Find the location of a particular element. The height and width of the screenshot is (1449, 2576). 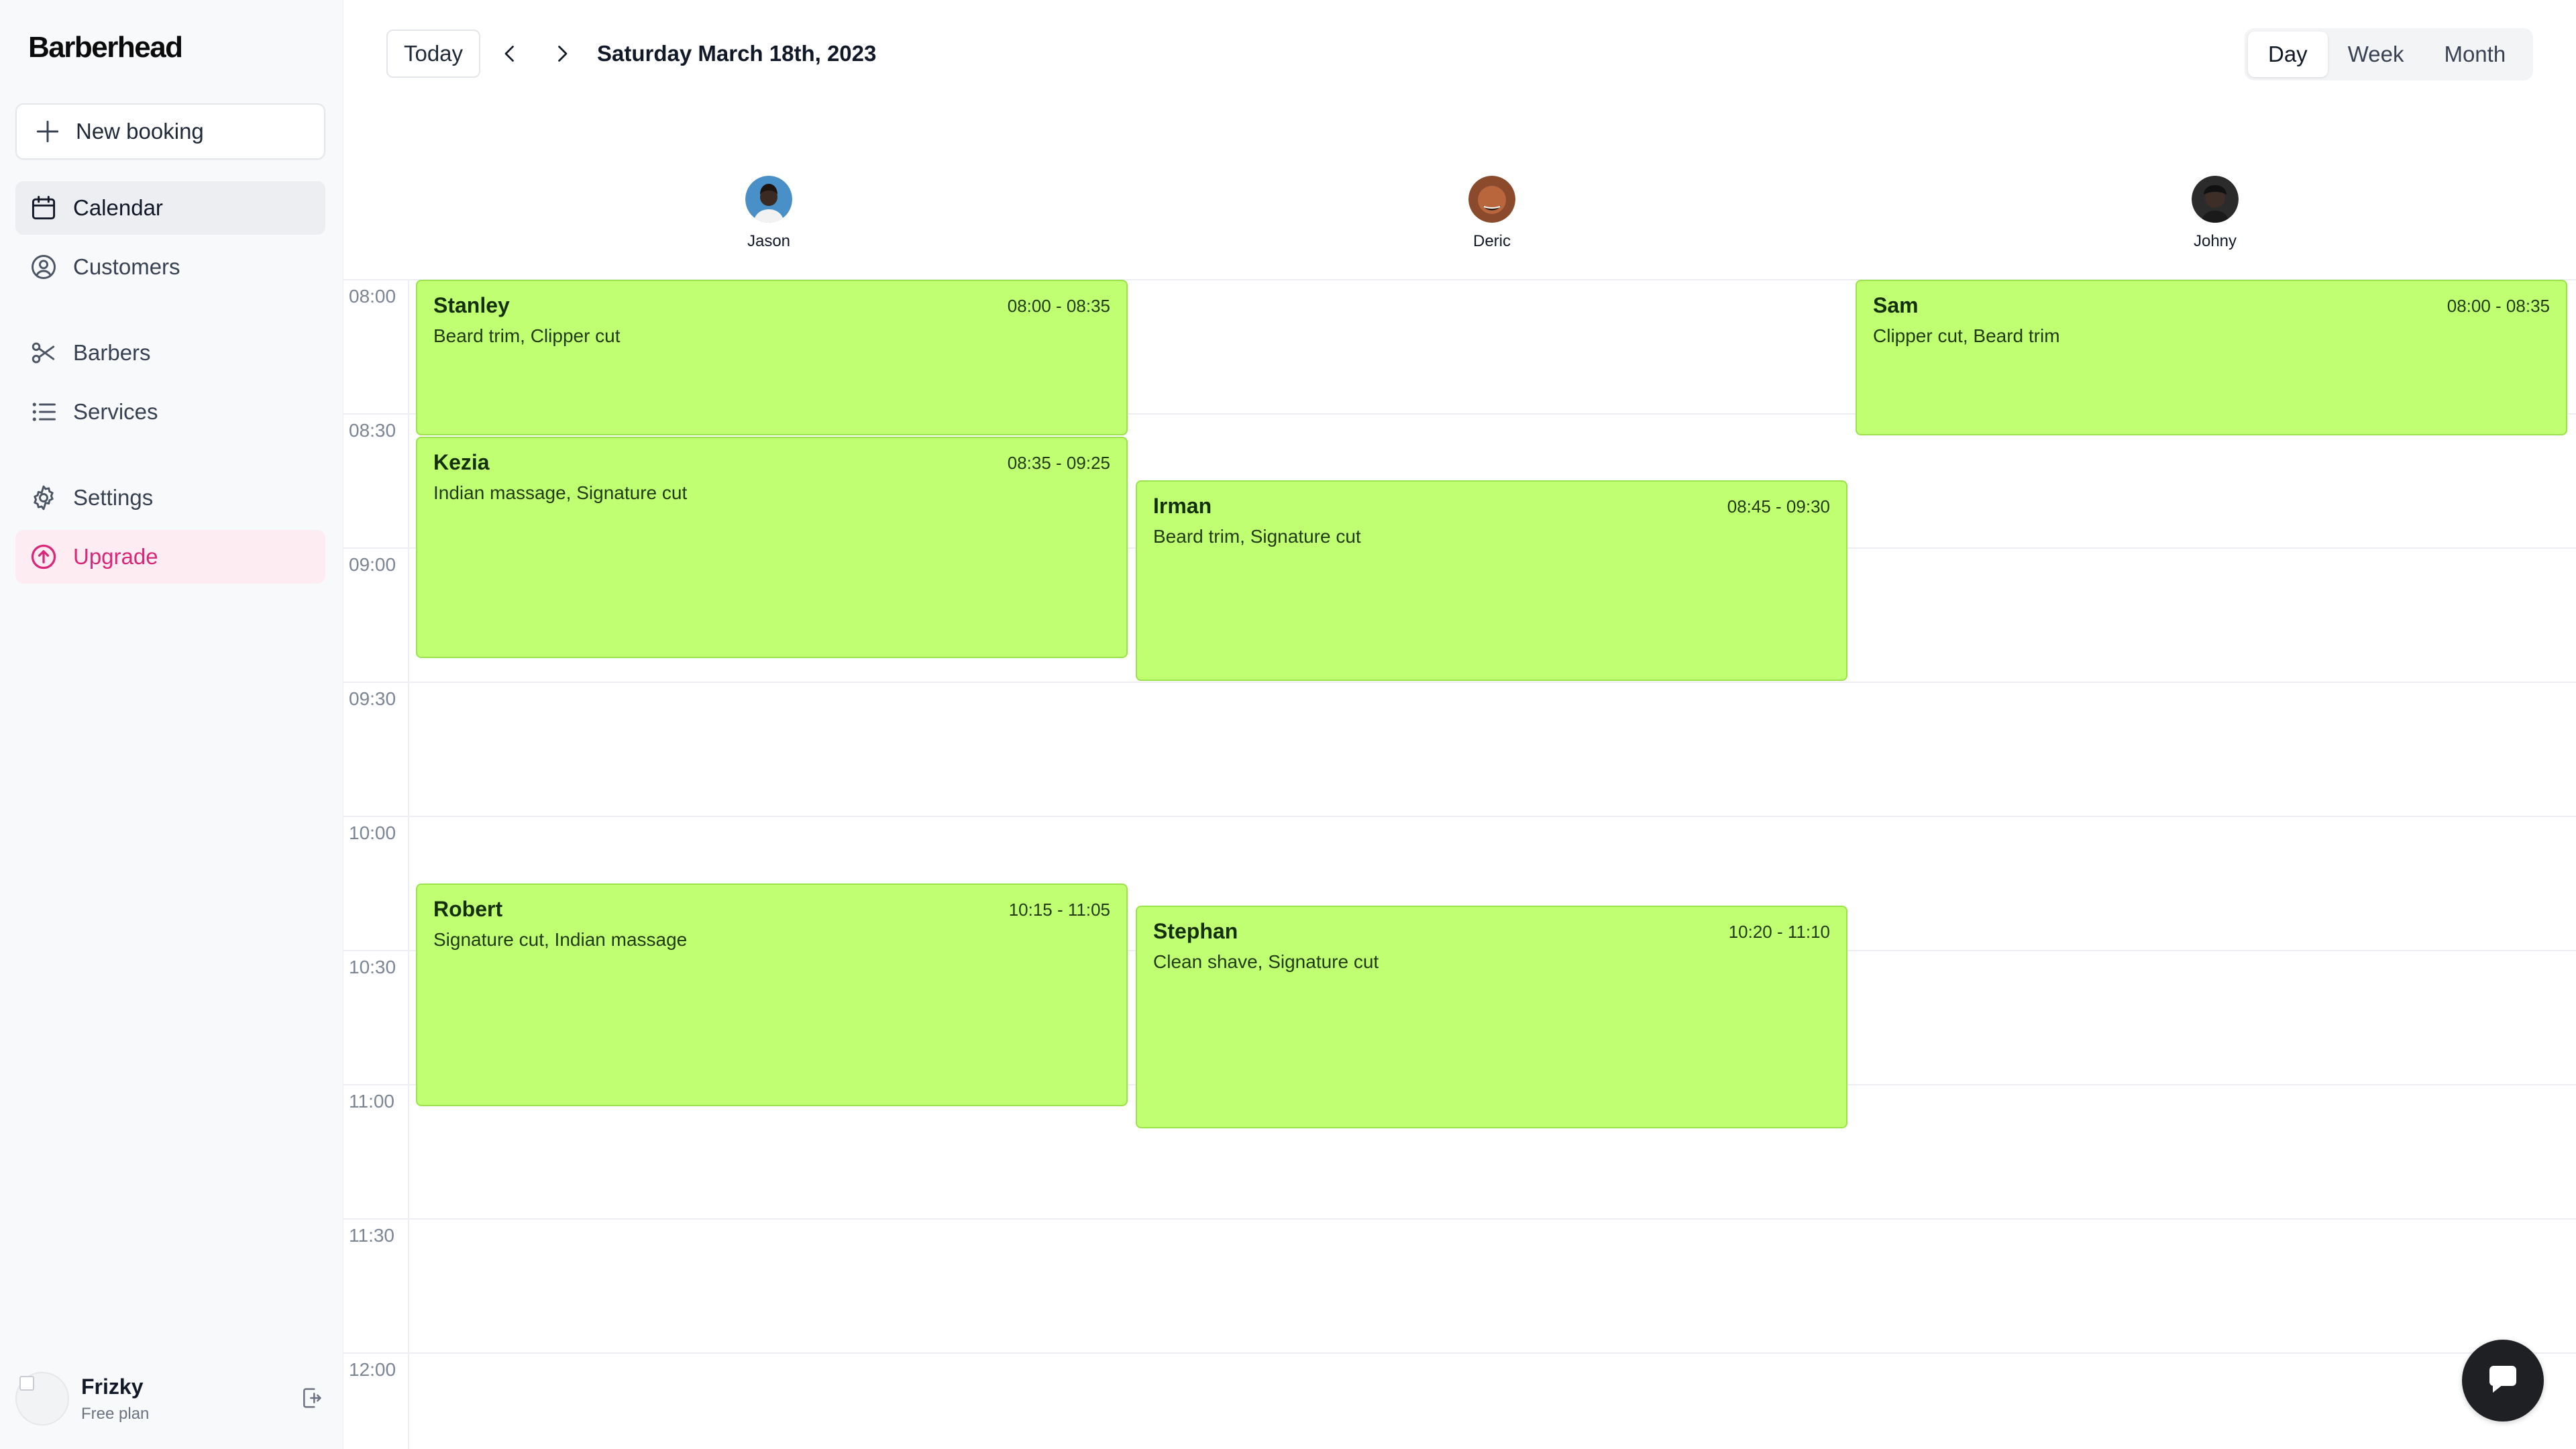

sidebar-item-label: Services is located at coordinates (115, 411).